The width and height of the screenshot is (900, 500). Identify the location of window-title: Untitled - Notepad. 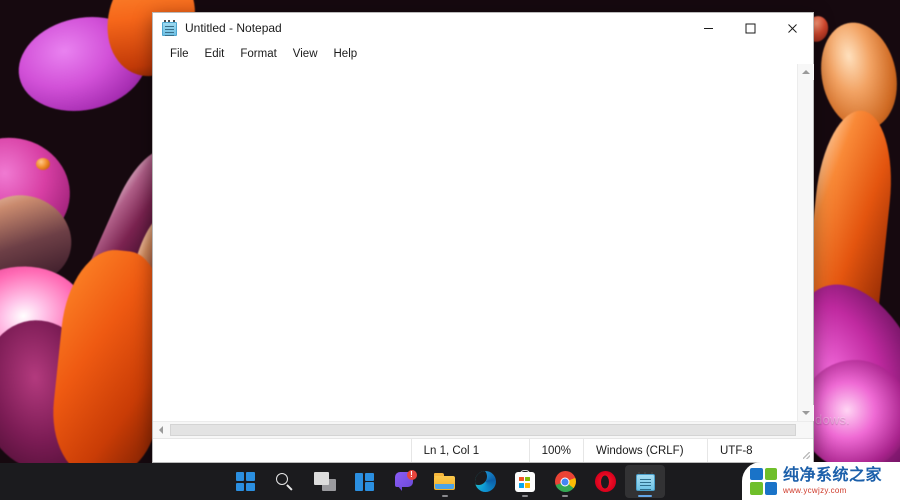
(233, 28).